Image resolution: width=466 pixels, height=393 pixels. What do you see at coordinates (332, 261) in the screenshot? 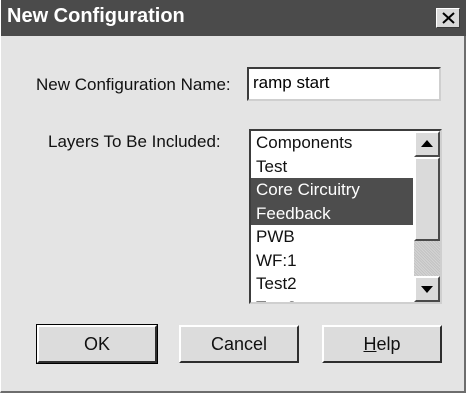
I see `layer-list-item: WF:1` at bounding box center [332, 261].